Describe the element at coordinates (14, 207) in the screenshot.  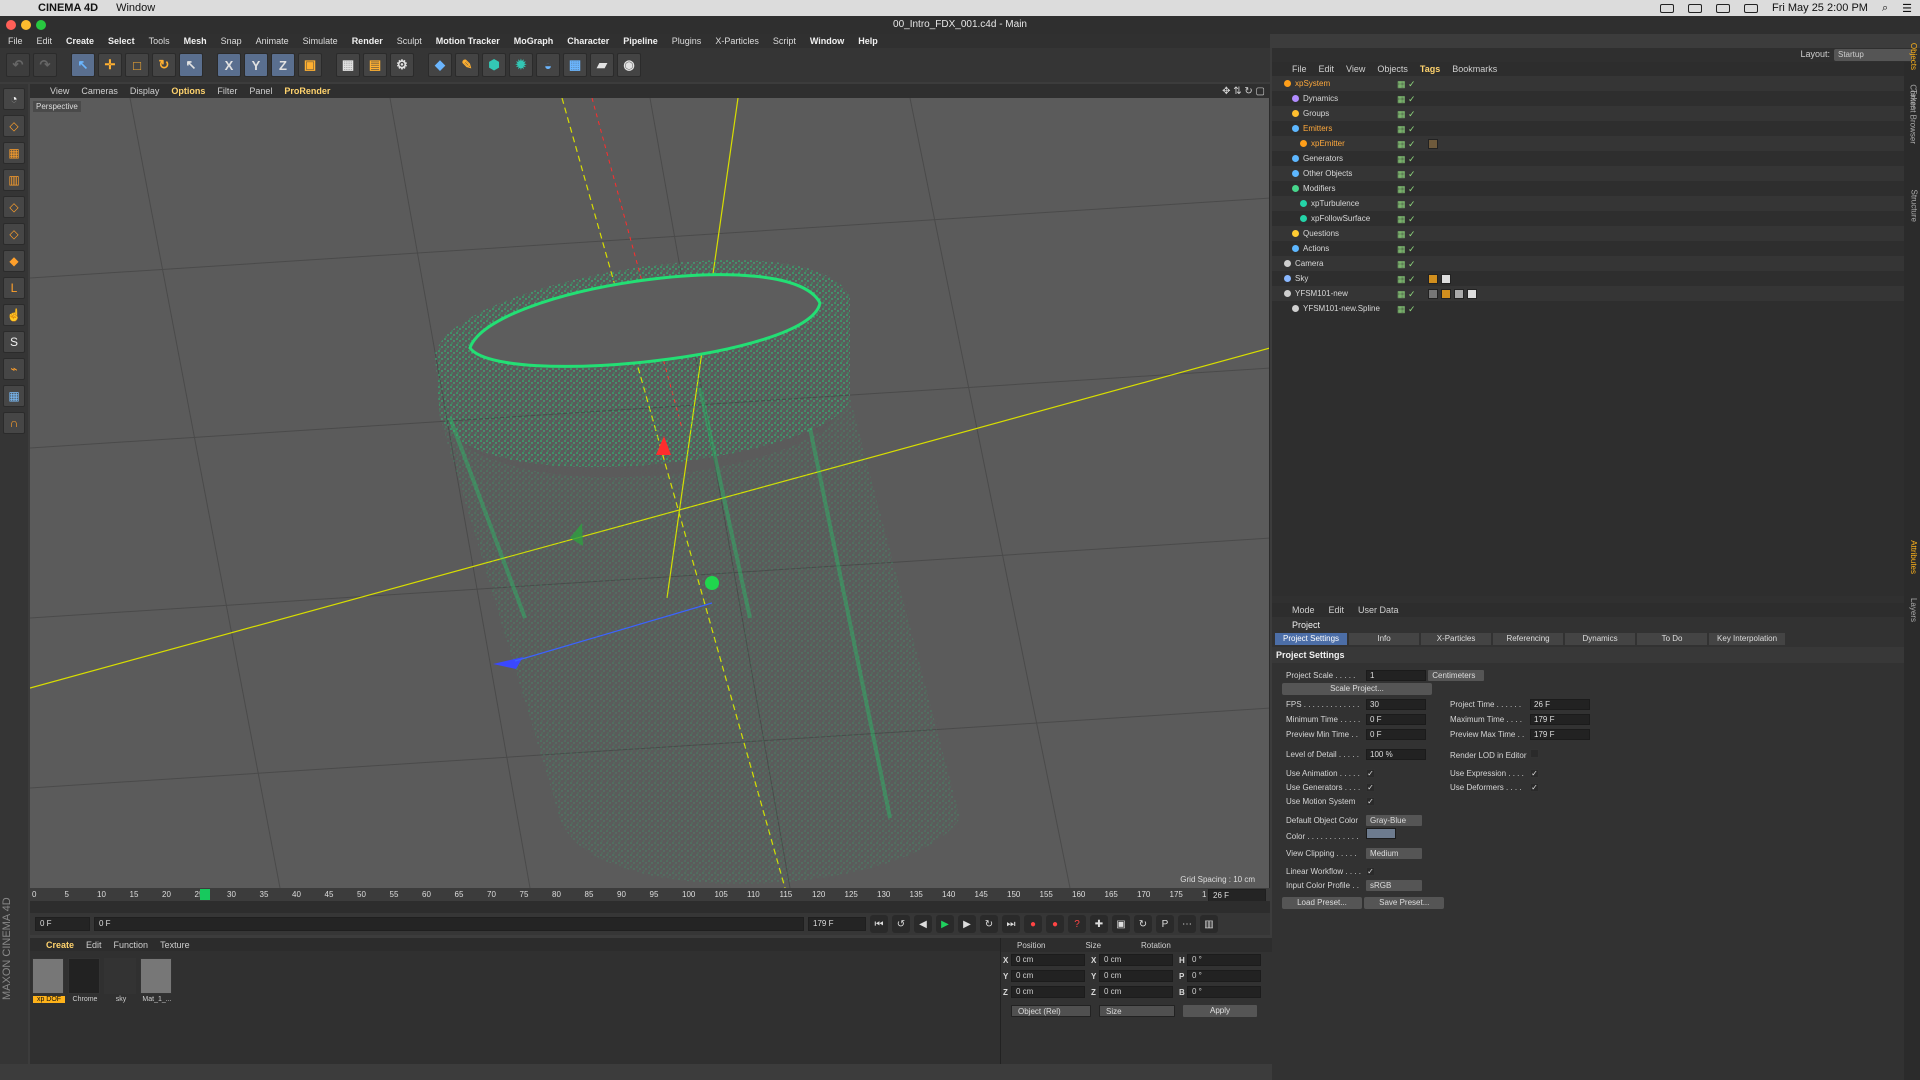
I see `points-mode-icon: ◇` at that location.